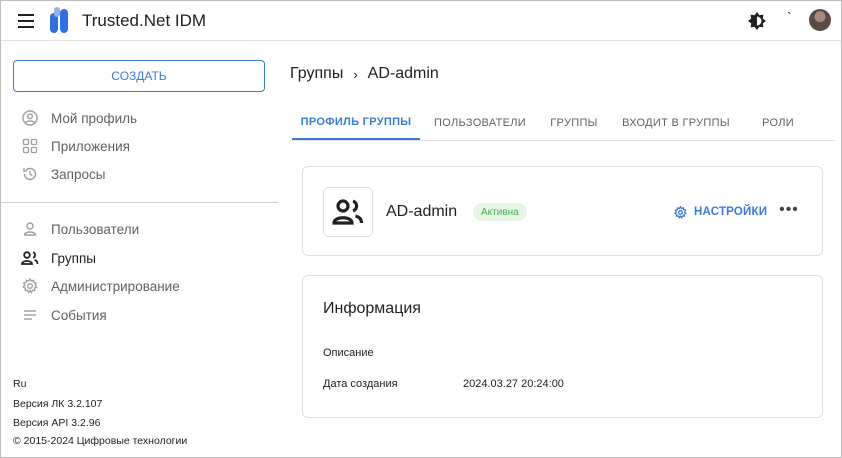  Describe the element at coordinates (421, 21) in the screenshot. I see `top-bar: Trusted.Net IDM `` at that location.